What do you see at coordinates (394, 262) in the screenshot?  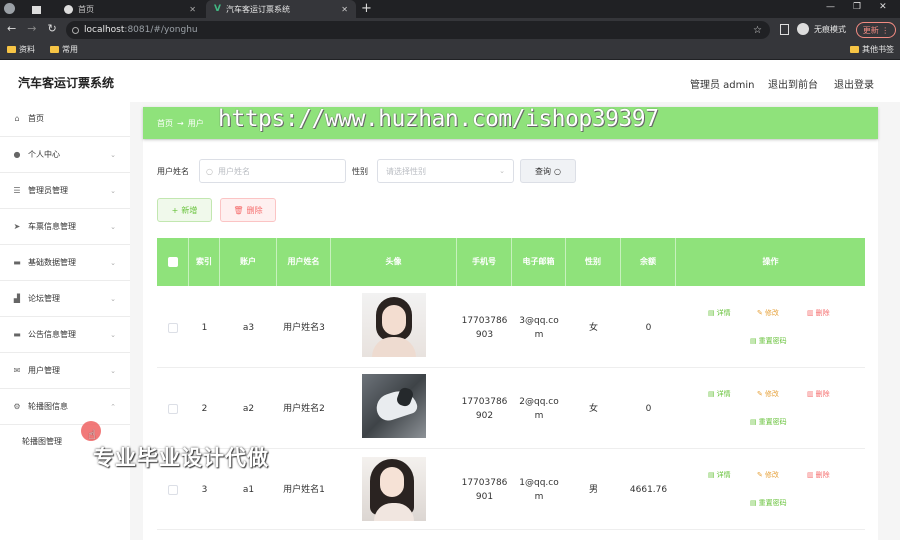 I see `header-avatar: 头像` at bounding box center [394, 262].